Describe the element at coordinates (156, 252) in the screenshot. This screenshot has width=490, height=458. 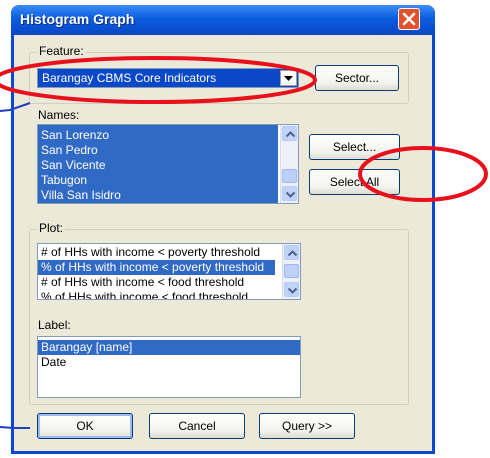
I see `list-item: # of HHs with income < poverty threshold` at that location.